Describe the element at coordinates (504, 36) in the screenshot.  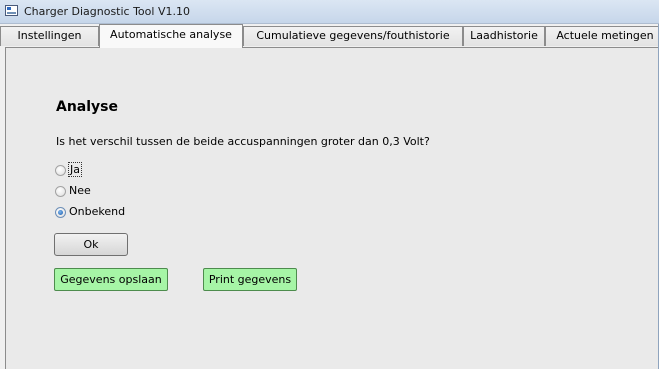
I see `tab-laadhistorie: Laadhistorie` at that location.